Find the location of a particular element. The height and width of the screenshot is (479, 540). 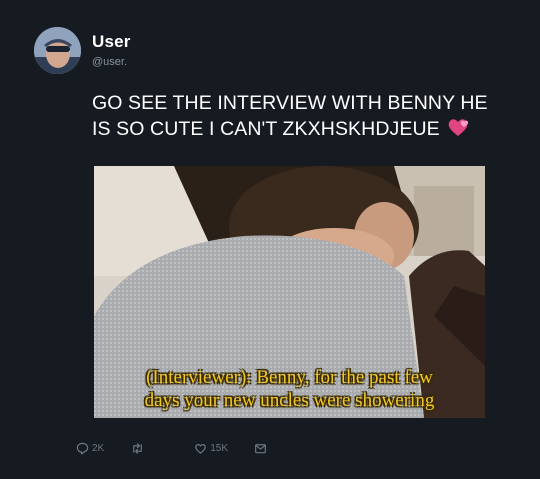

like-count: 15K is located at coordinates (219, 448).